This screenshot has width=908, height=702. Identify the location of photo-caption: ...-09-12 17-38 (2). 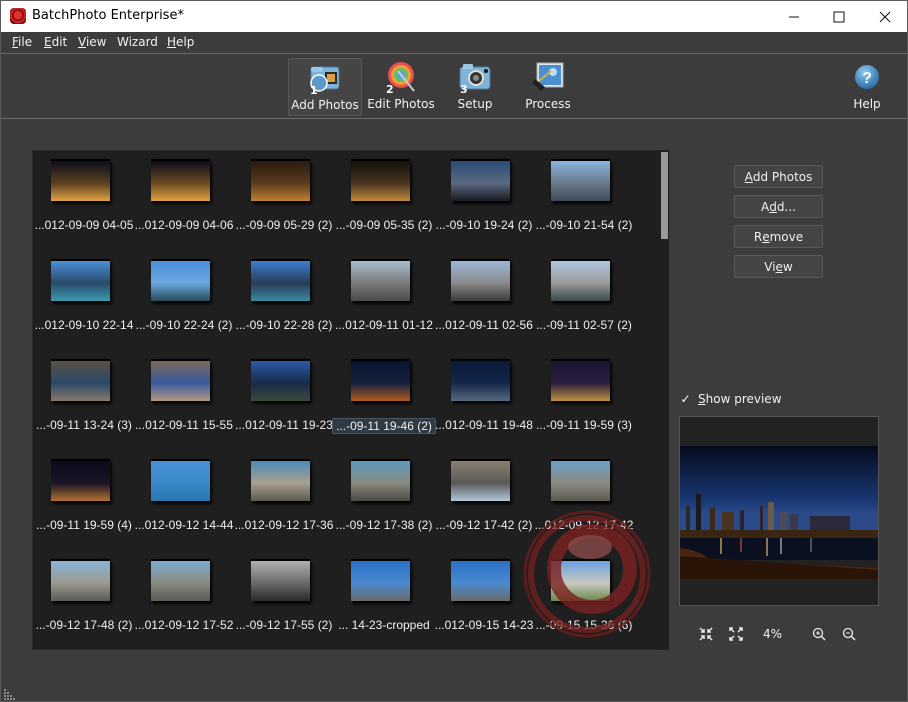
(384, 525).